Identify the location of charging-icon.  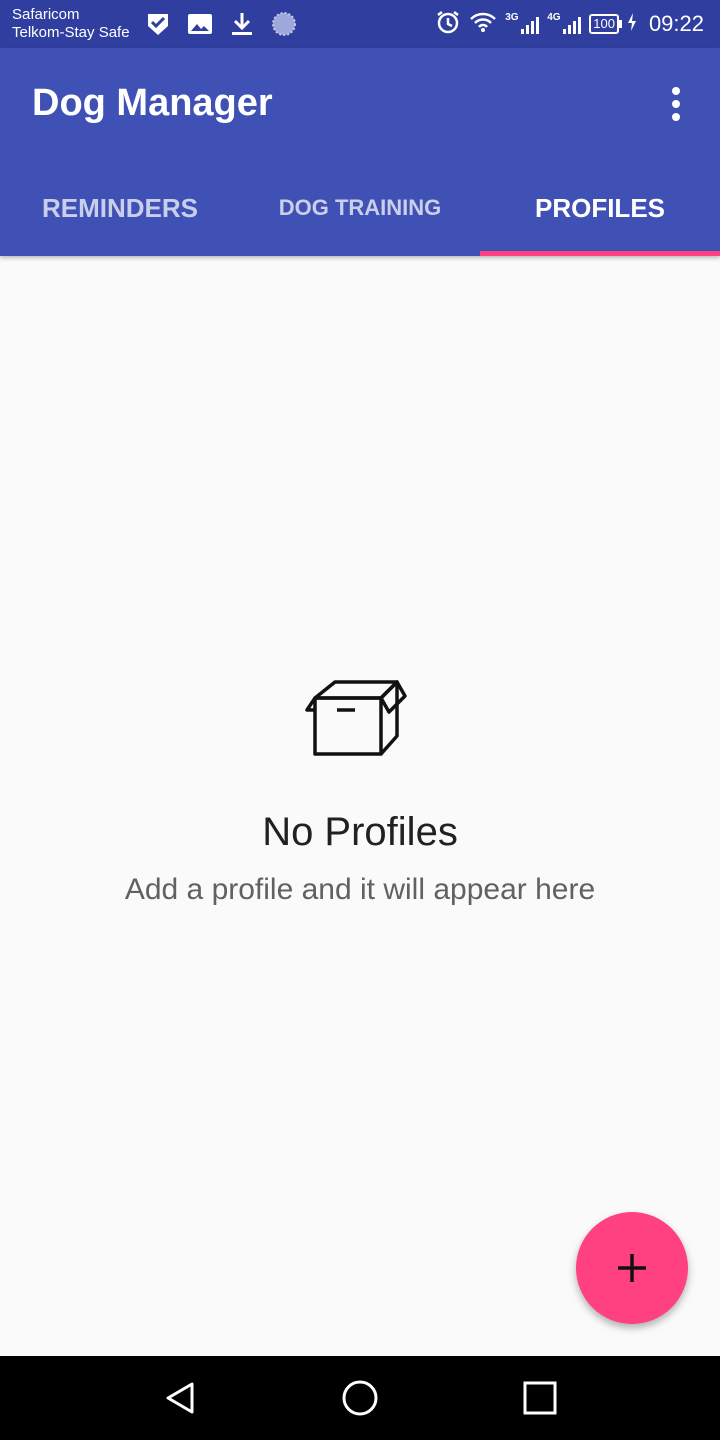
(632, 24).